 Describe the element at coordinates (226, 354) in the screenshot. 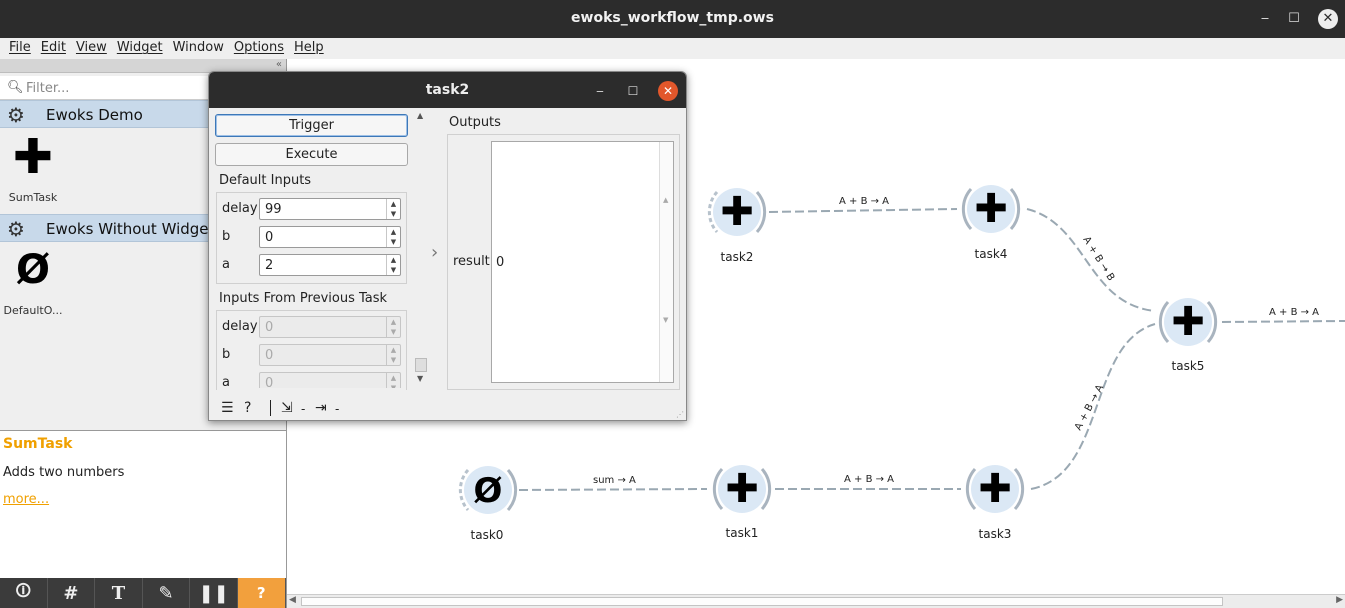

I see `field-label: b` at that location.